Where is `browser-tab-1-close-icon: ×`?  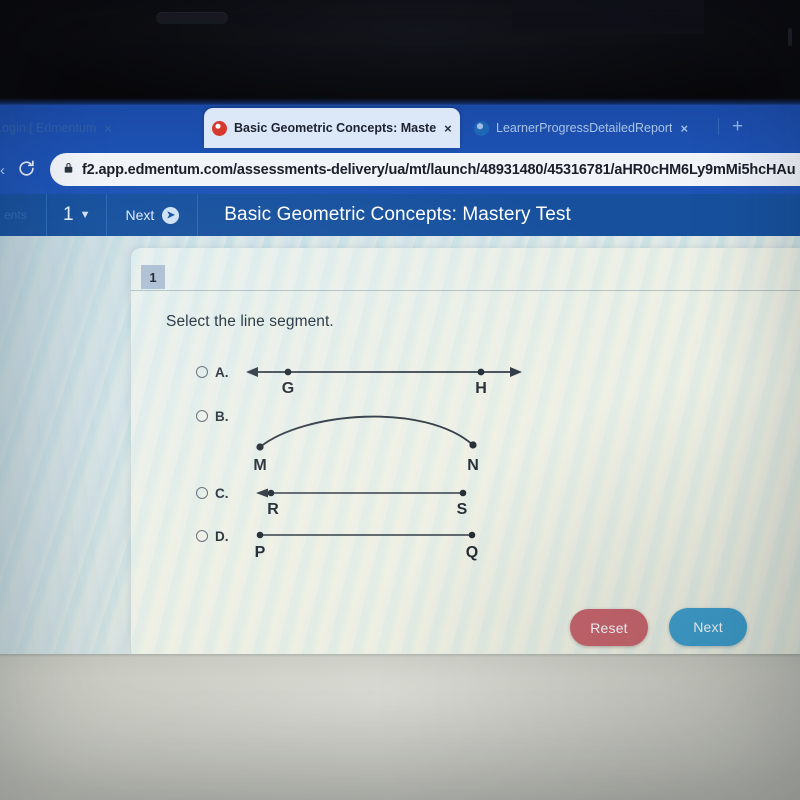 browser-tab-1-close-icon: × is located at coordinates (108, 128).